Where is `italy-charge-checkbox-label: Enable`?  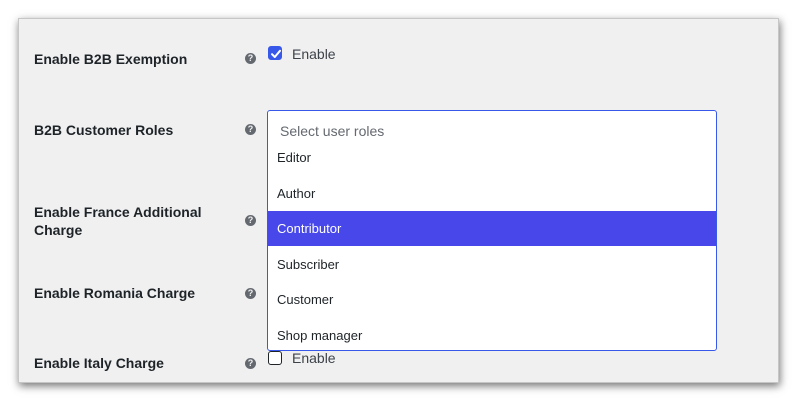 italy-charge-checkbox-label: Enable is located at coordinates (314, 358).